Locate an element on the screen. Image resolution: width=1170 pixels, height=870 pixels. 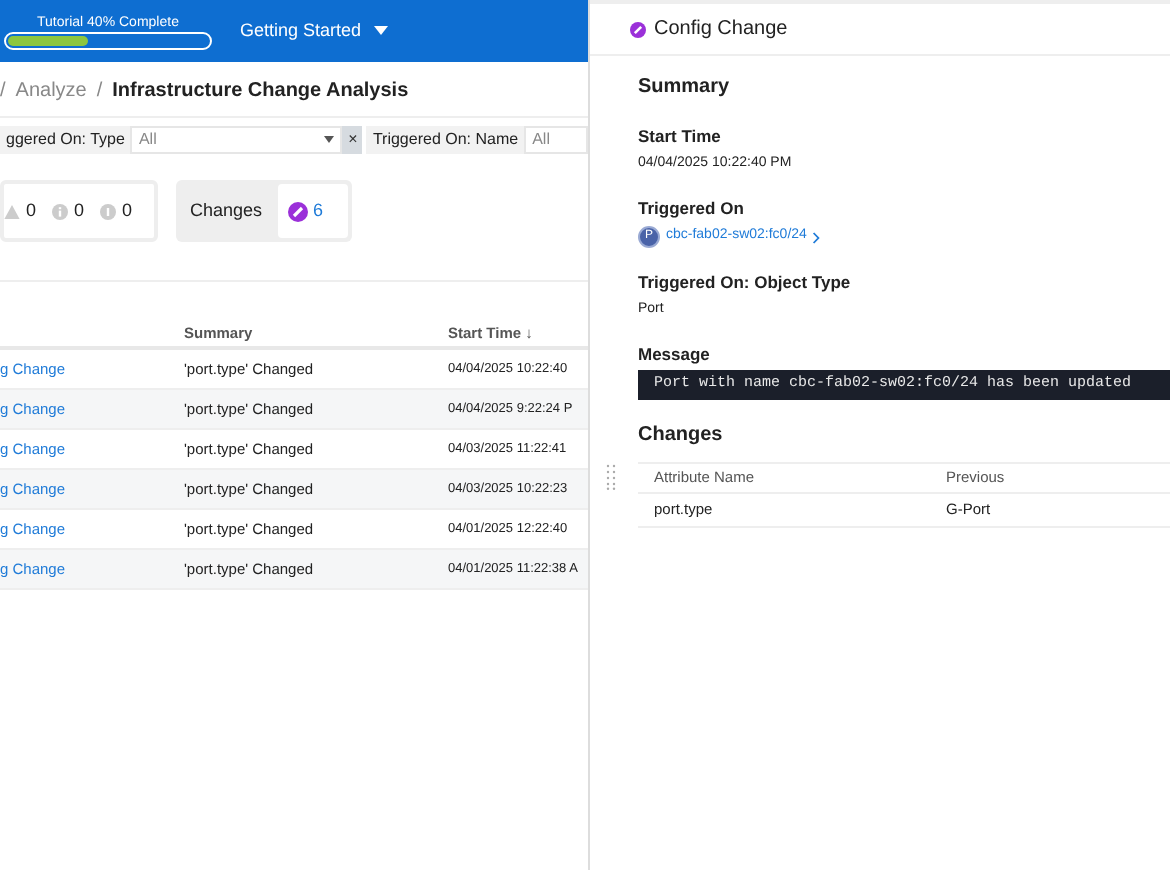
field-label: Message is located at coordinates (675, 355).